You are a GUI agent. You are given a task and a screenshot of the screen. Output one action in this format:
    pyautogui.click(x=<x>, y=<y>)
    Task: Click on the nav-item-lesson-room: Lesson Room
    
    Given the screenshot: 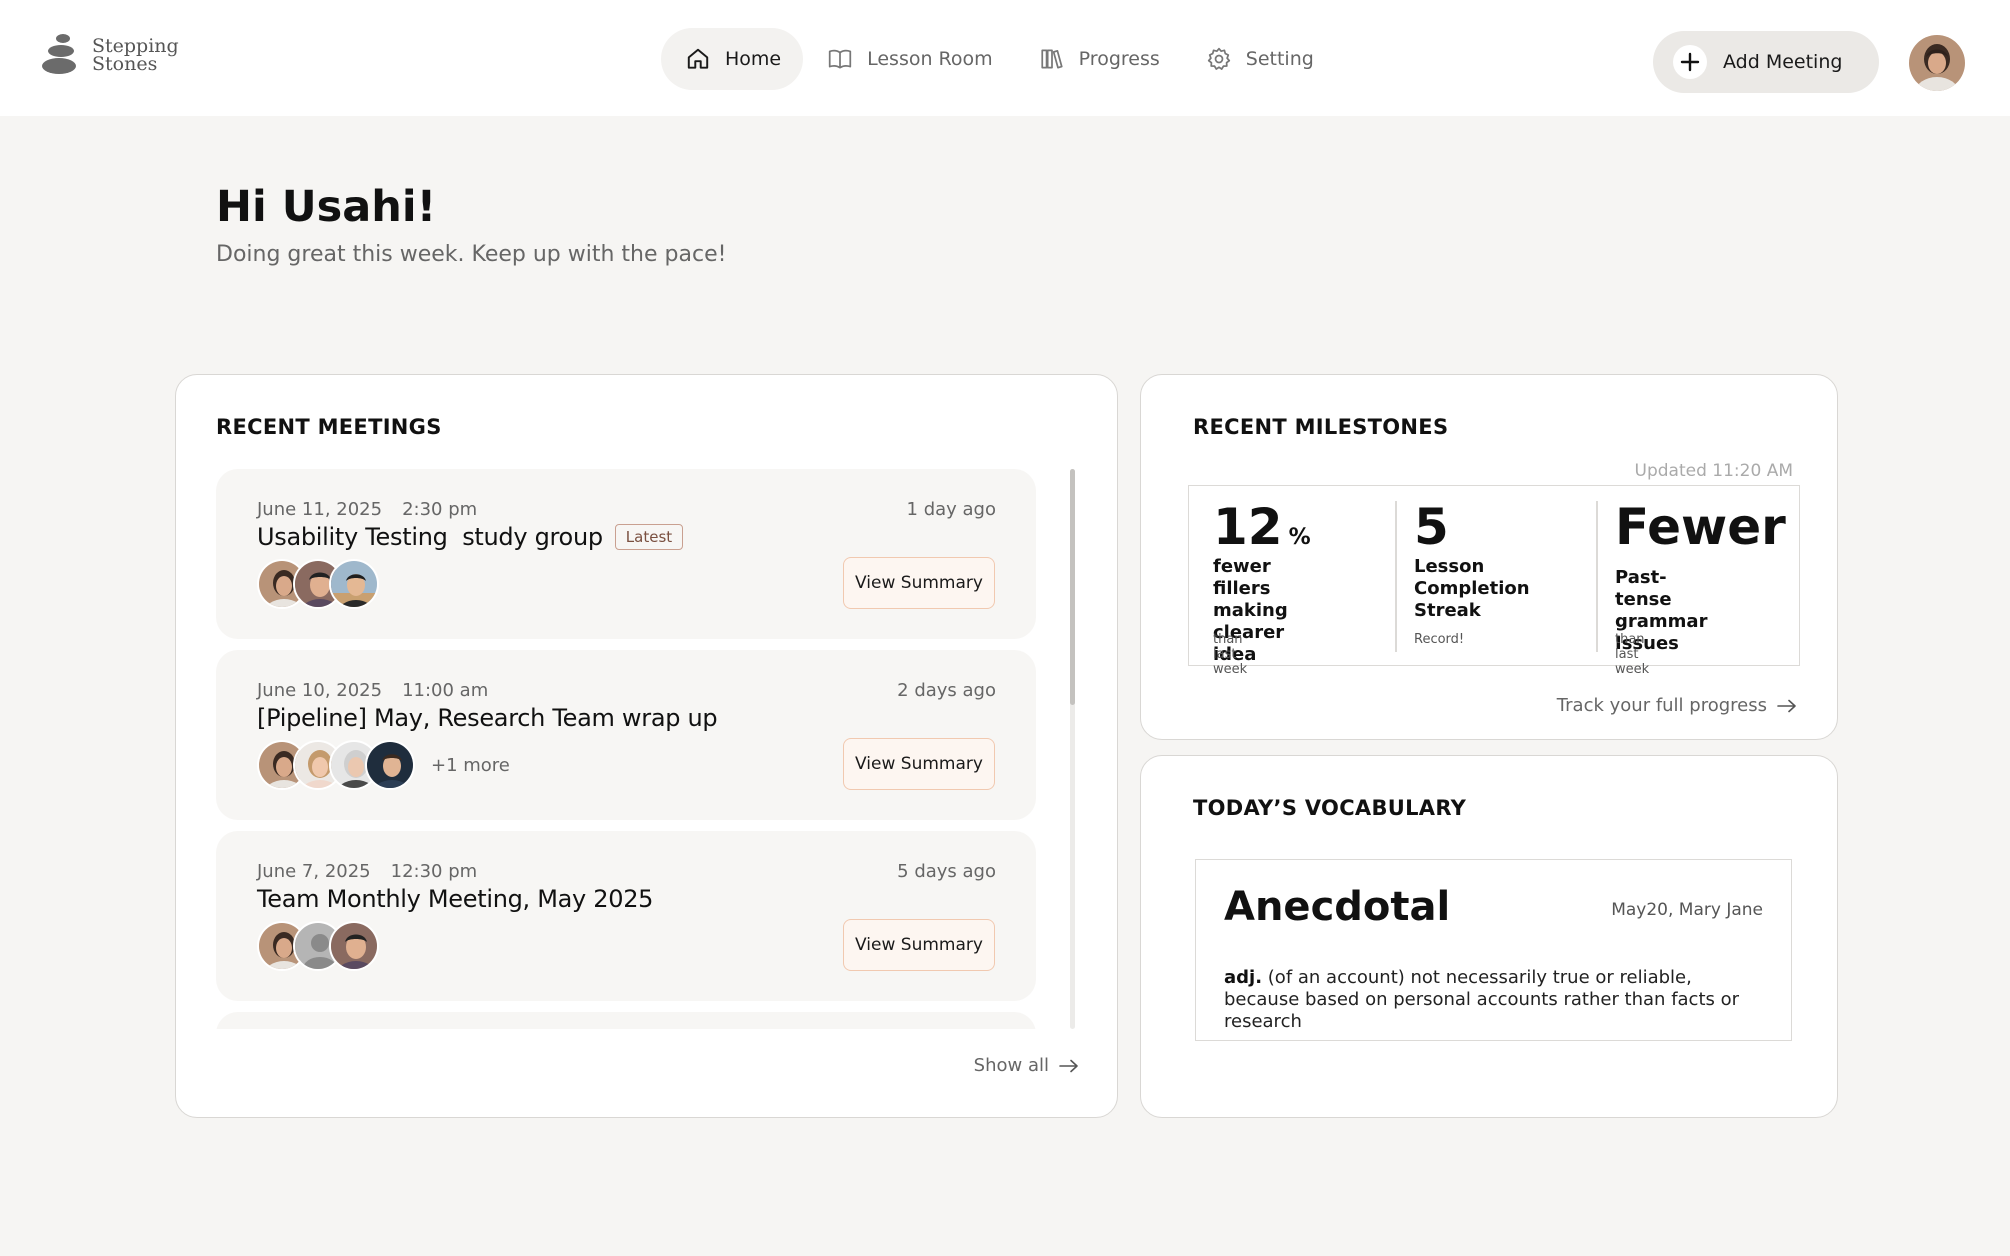 What is the action you would take?
    pyautogui.click(x=909, y=59)
    